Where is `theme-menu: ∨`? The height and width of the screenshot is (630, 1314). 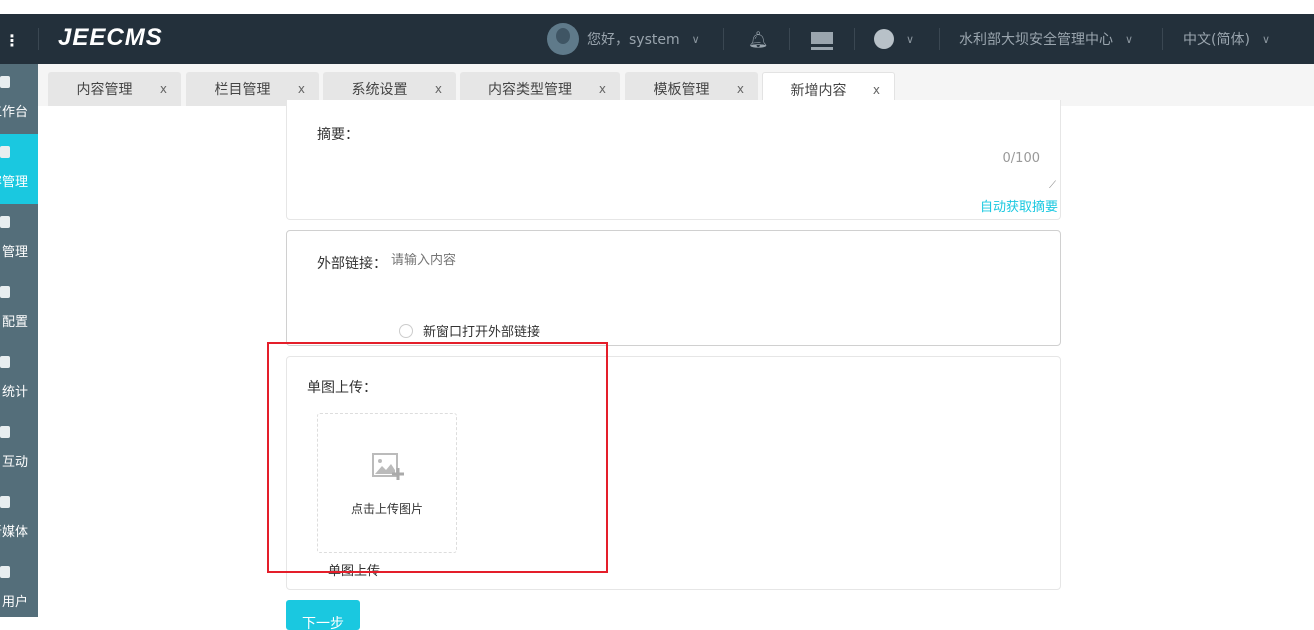
theme-menu: ∨ is located at coordinates (894, 39).